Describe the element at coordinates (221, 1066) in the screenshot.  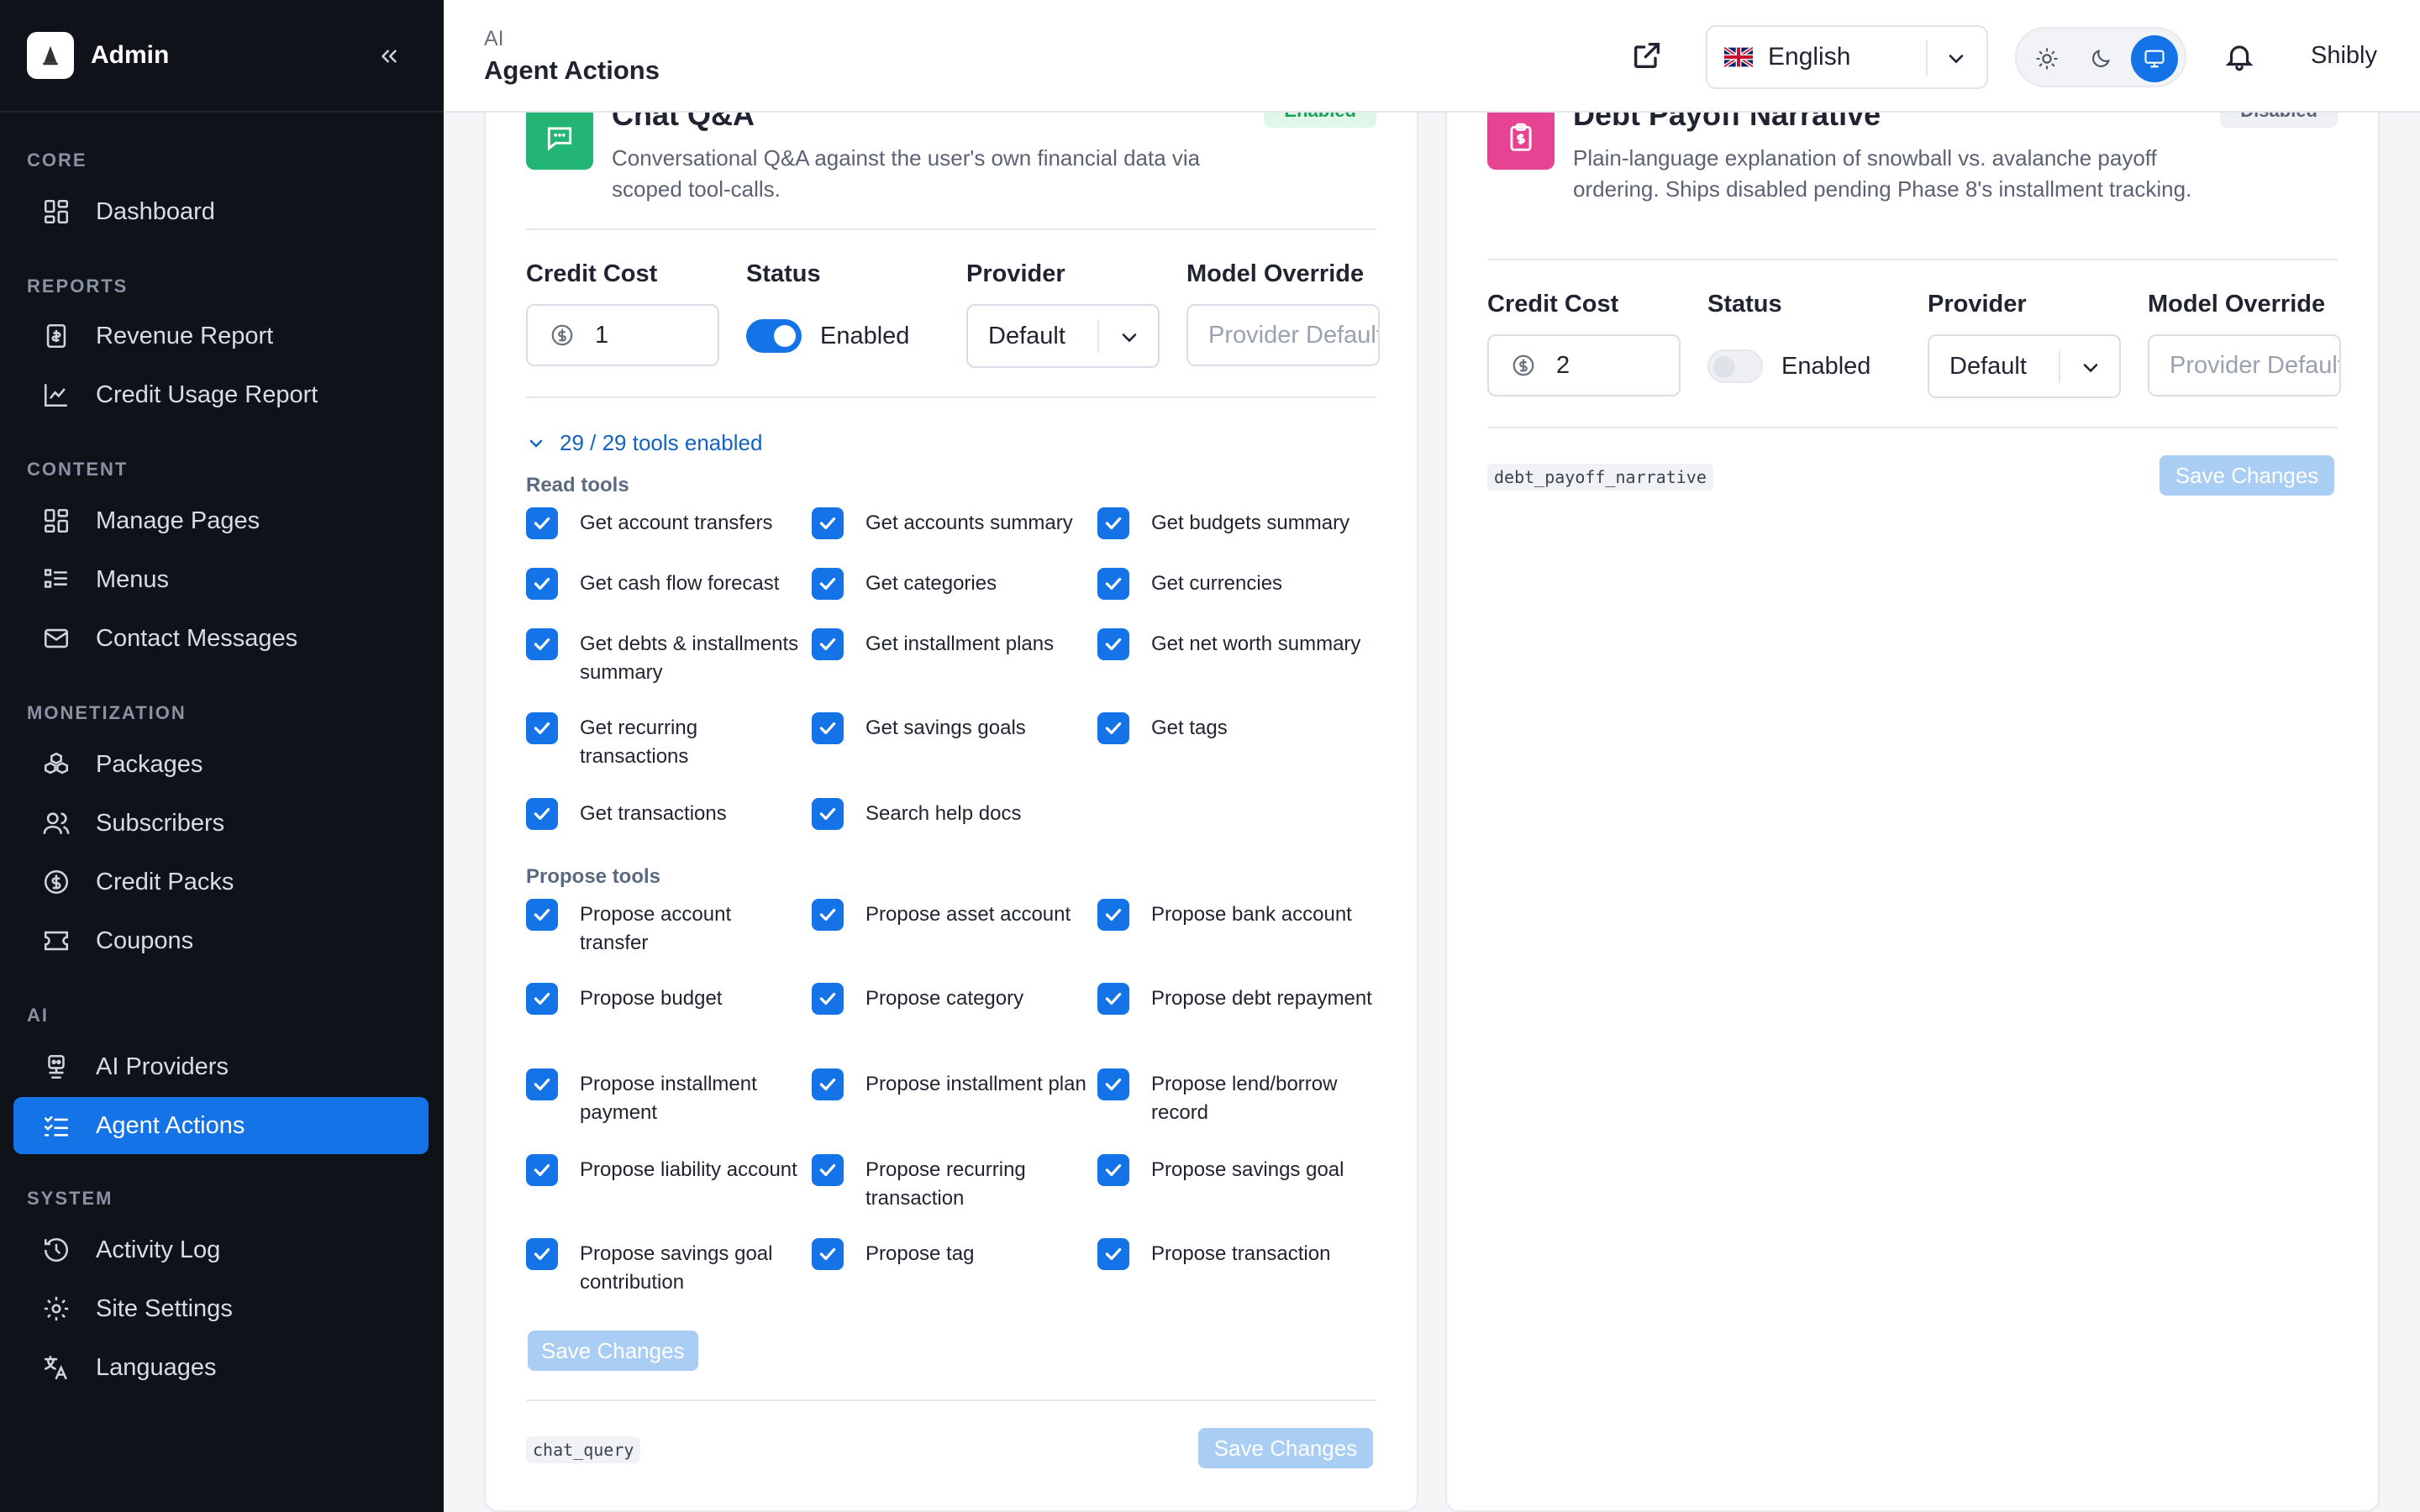
I see `sidebar-item-ai-providers: AI Providers` at that location.